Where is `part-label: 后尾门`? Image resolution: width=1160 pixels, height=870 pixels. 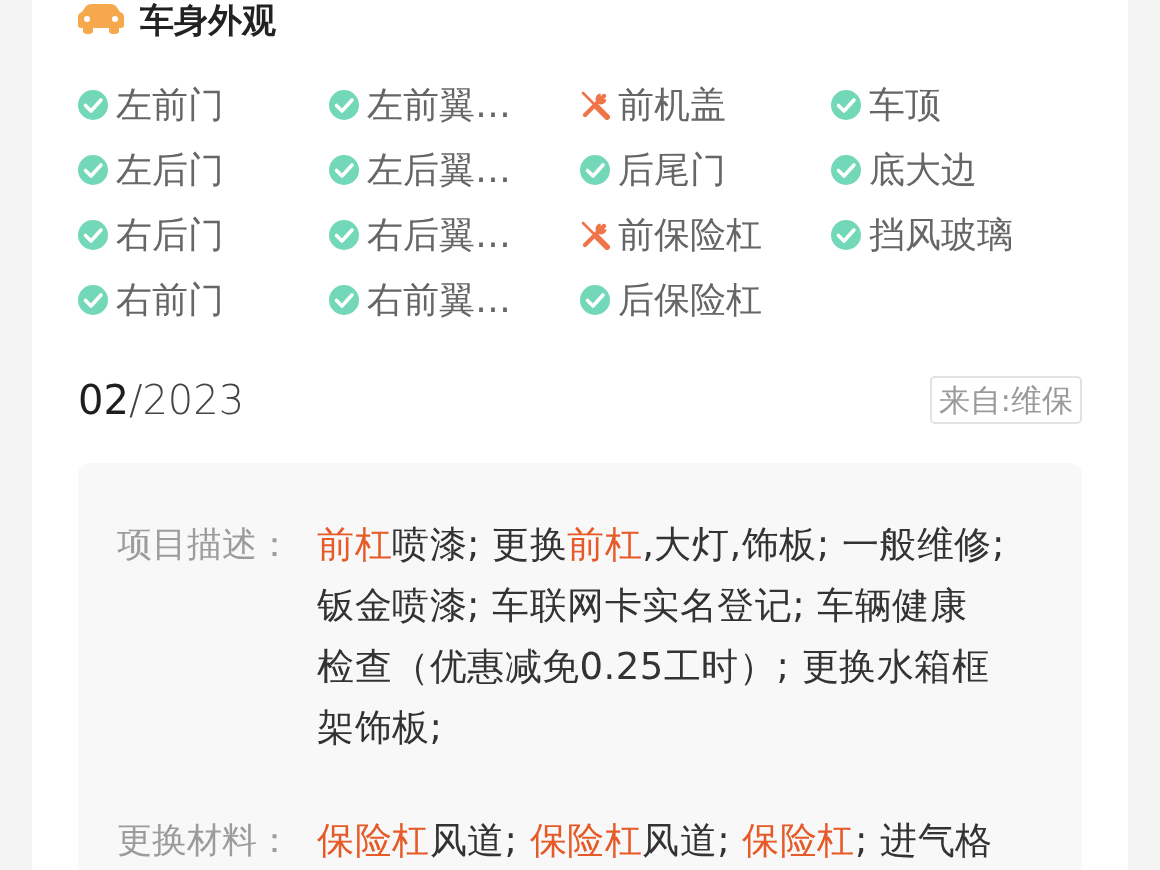 part-label: 后尾门 is located at coordinates (672, 169).